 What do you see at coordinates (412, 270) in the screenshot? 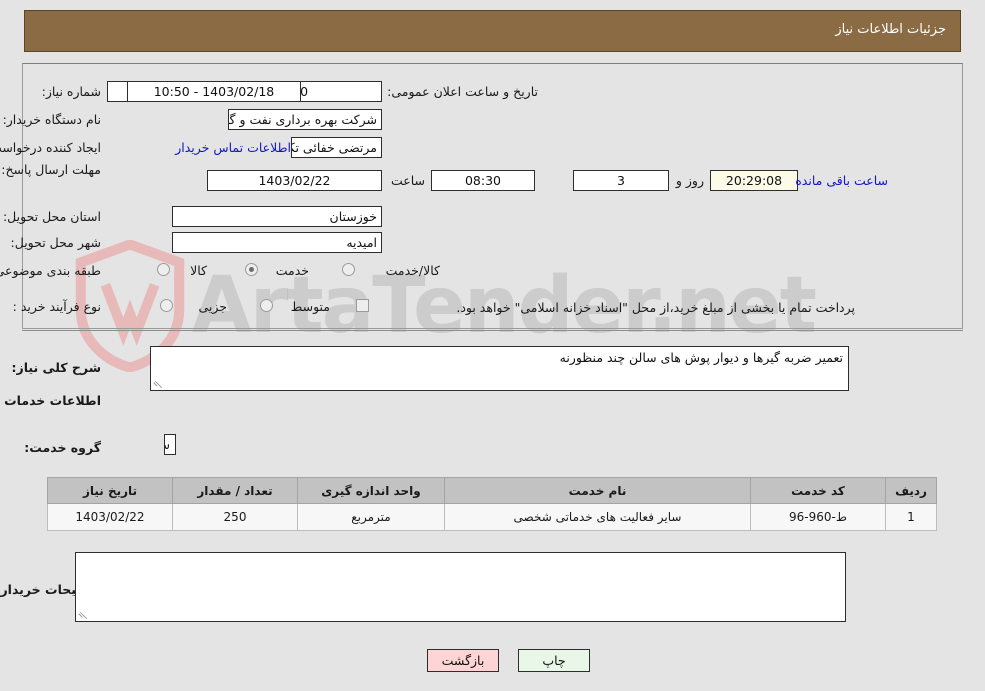
I see `radio-category-kala-khedmat-label: کالا/خدمت` at bounding box center [412, 270].